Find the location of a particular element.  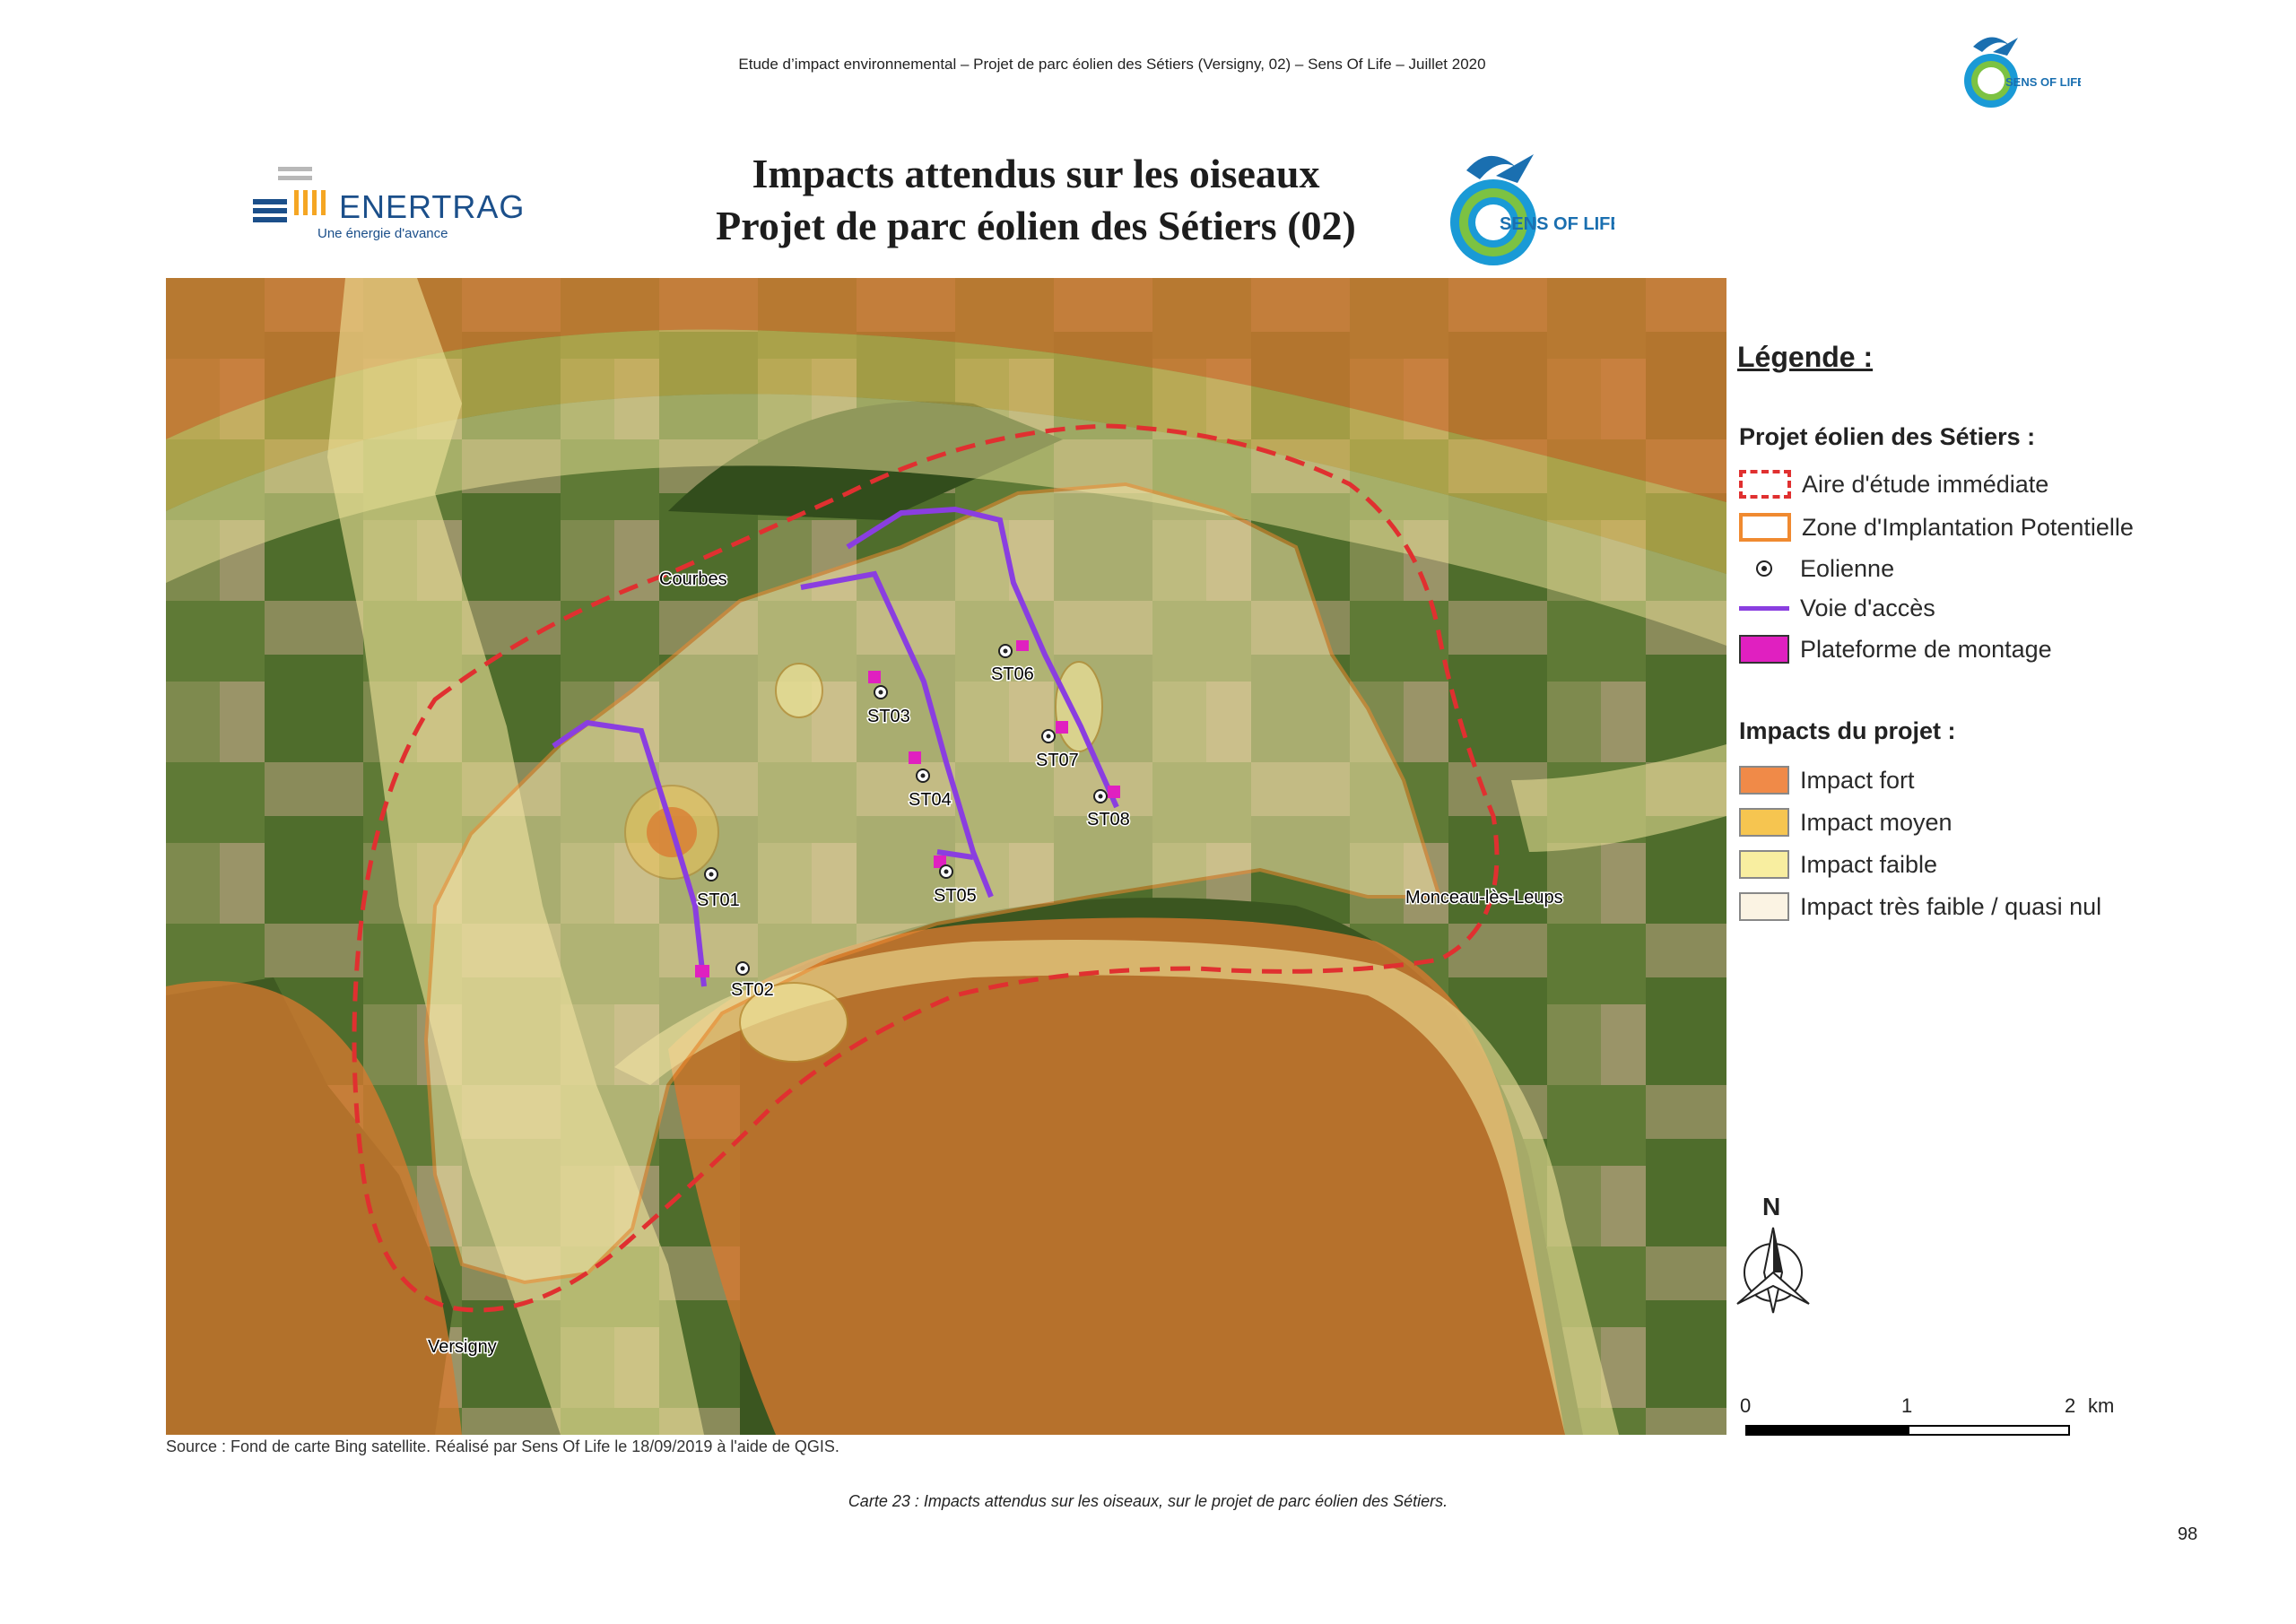

sol-logo-text: SENS OF LIFE is located at coordinates (1557, 224).